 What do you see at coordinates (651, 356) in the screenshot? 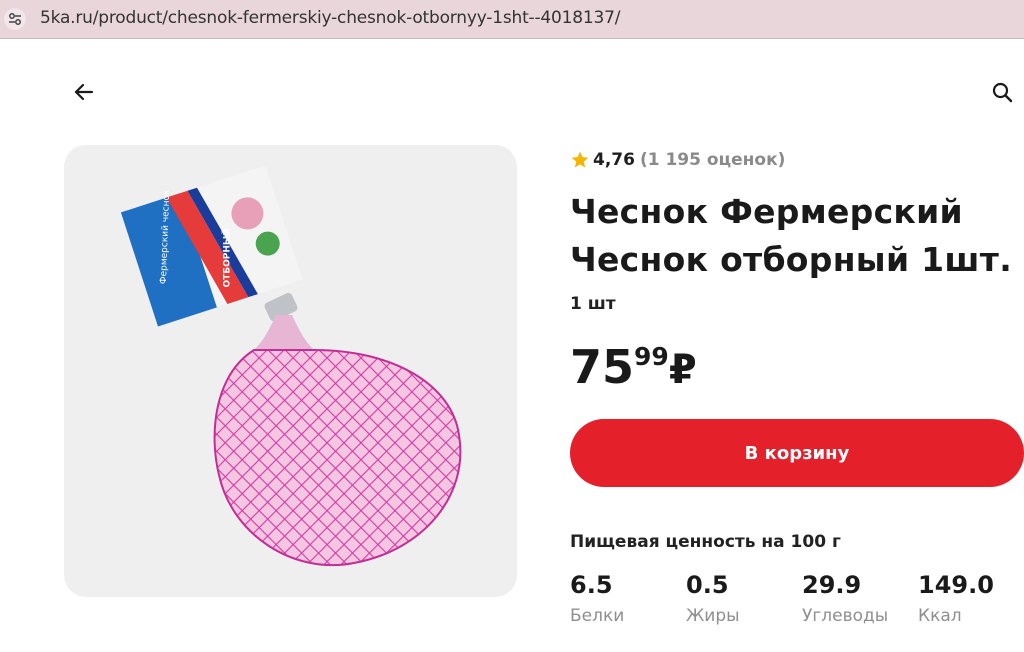
I see `price-fraction: 99` at bounding box center [651, 356].